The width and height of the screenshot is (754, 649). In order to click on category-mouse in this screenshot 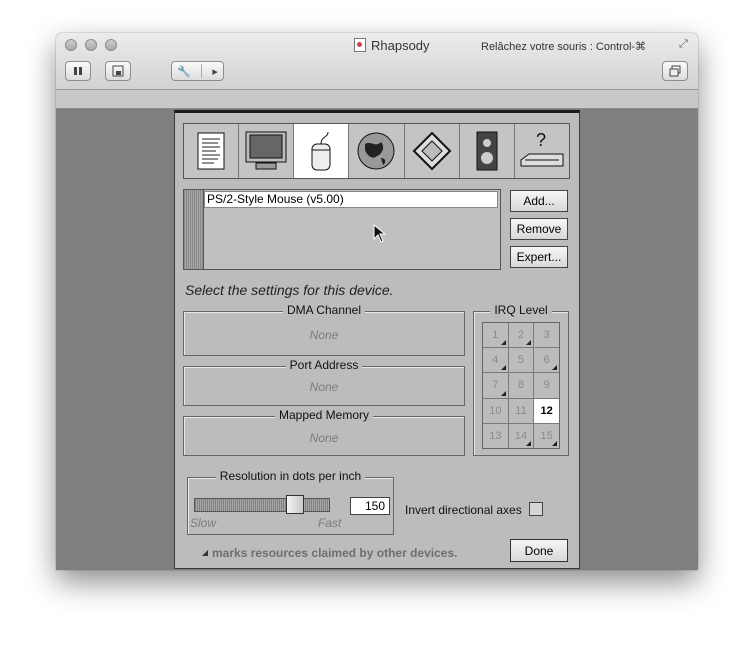, I will do `click(322, 151)`.